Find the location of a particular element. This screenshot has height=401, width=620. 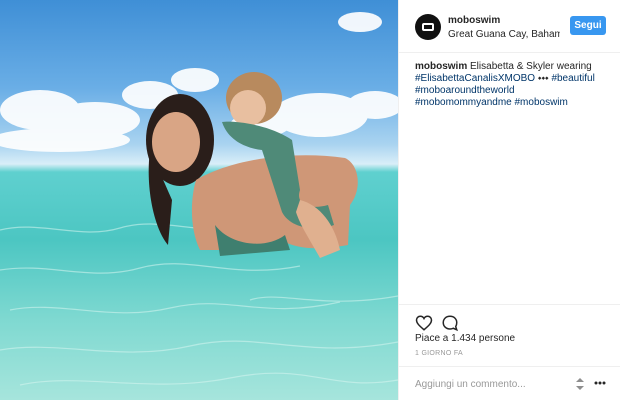

username-link: moboswim is located at coordinates (474, 20).